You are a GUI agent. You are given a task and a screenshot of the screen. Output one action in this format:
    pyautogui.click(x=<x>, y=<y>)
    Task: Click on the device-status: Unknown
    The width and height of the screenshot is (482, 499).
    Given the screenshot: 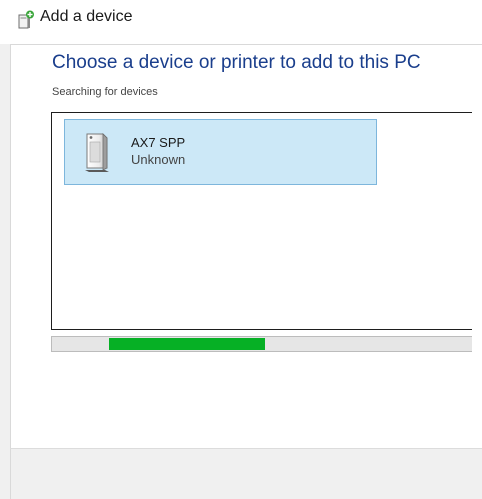 What is the action you would take?
    pyautogui.click(x=158, y=159)
    